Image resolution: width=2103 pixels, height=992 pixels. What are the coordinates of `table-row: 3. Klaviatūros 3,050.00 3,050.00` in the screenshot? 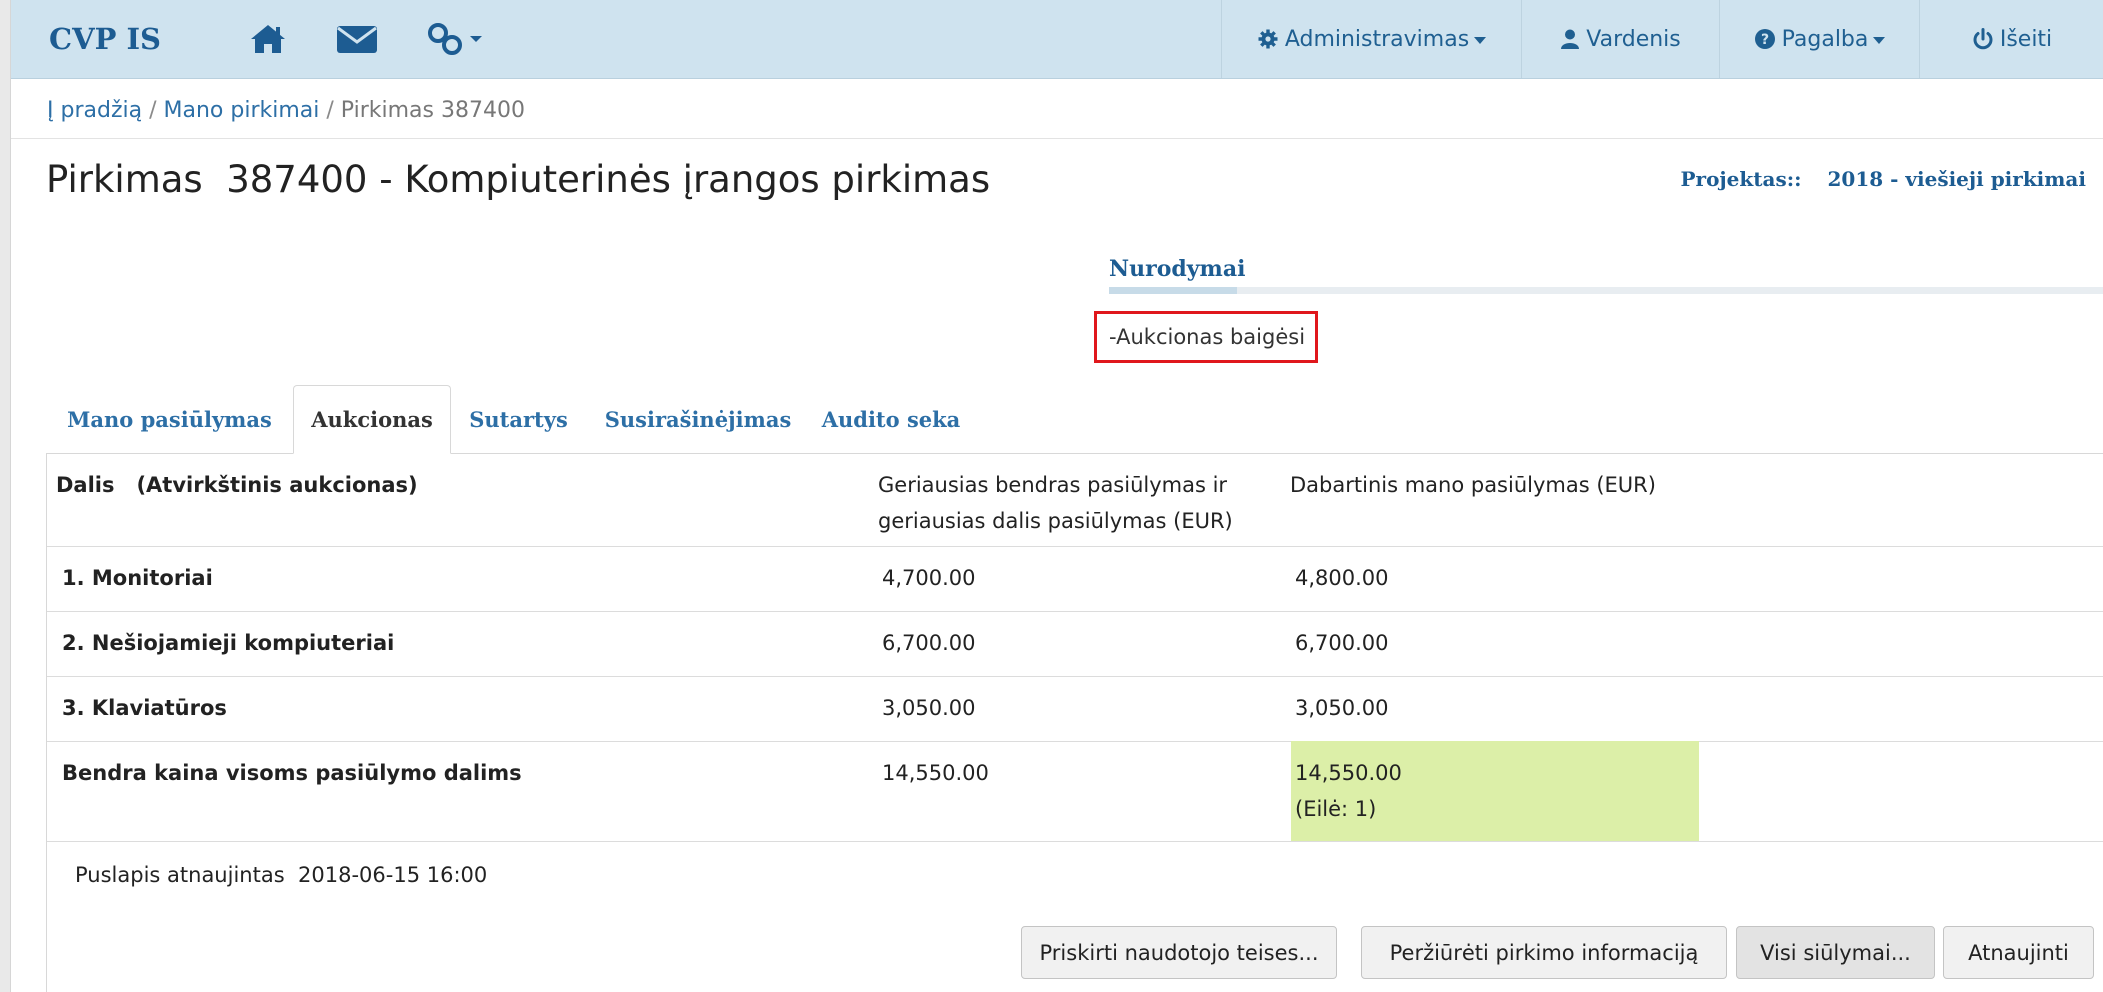 It's located at (1075, 709).